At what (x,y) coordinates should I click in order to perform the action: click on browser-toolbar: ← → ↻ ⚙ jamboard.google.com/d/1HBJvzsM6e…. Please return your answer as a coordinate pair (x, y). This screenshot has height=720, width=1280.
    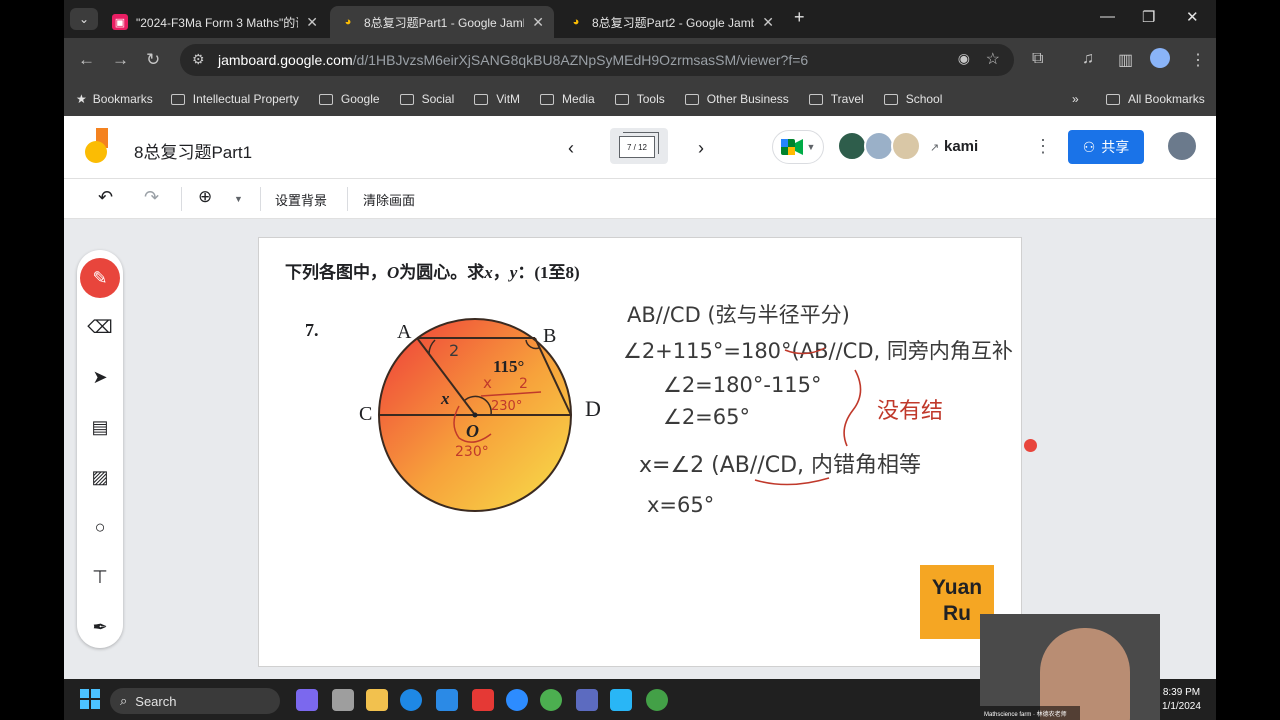
    Looking at the image, I should click on (640, 60).